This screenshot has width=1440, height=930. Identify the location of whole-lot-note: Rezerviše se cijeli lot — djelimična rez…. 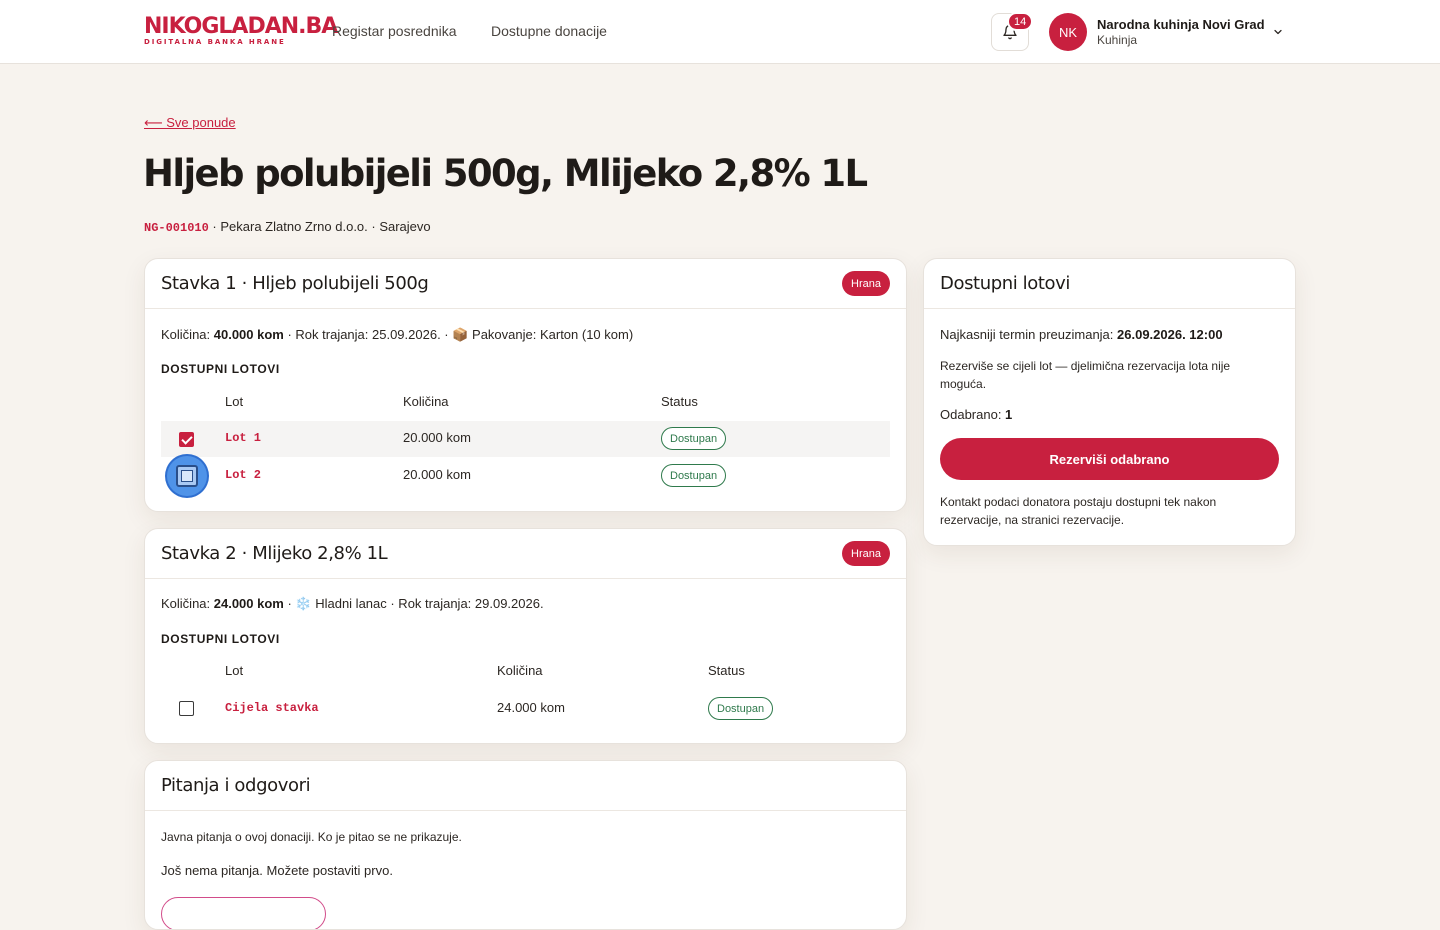
(1085, 375).